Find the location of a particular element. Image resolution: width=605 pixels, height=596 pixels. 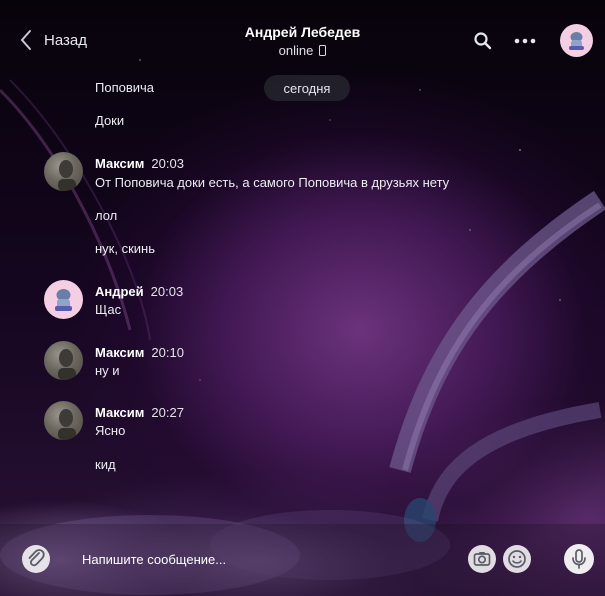

status-label: online is located at coordinates (296, 50).